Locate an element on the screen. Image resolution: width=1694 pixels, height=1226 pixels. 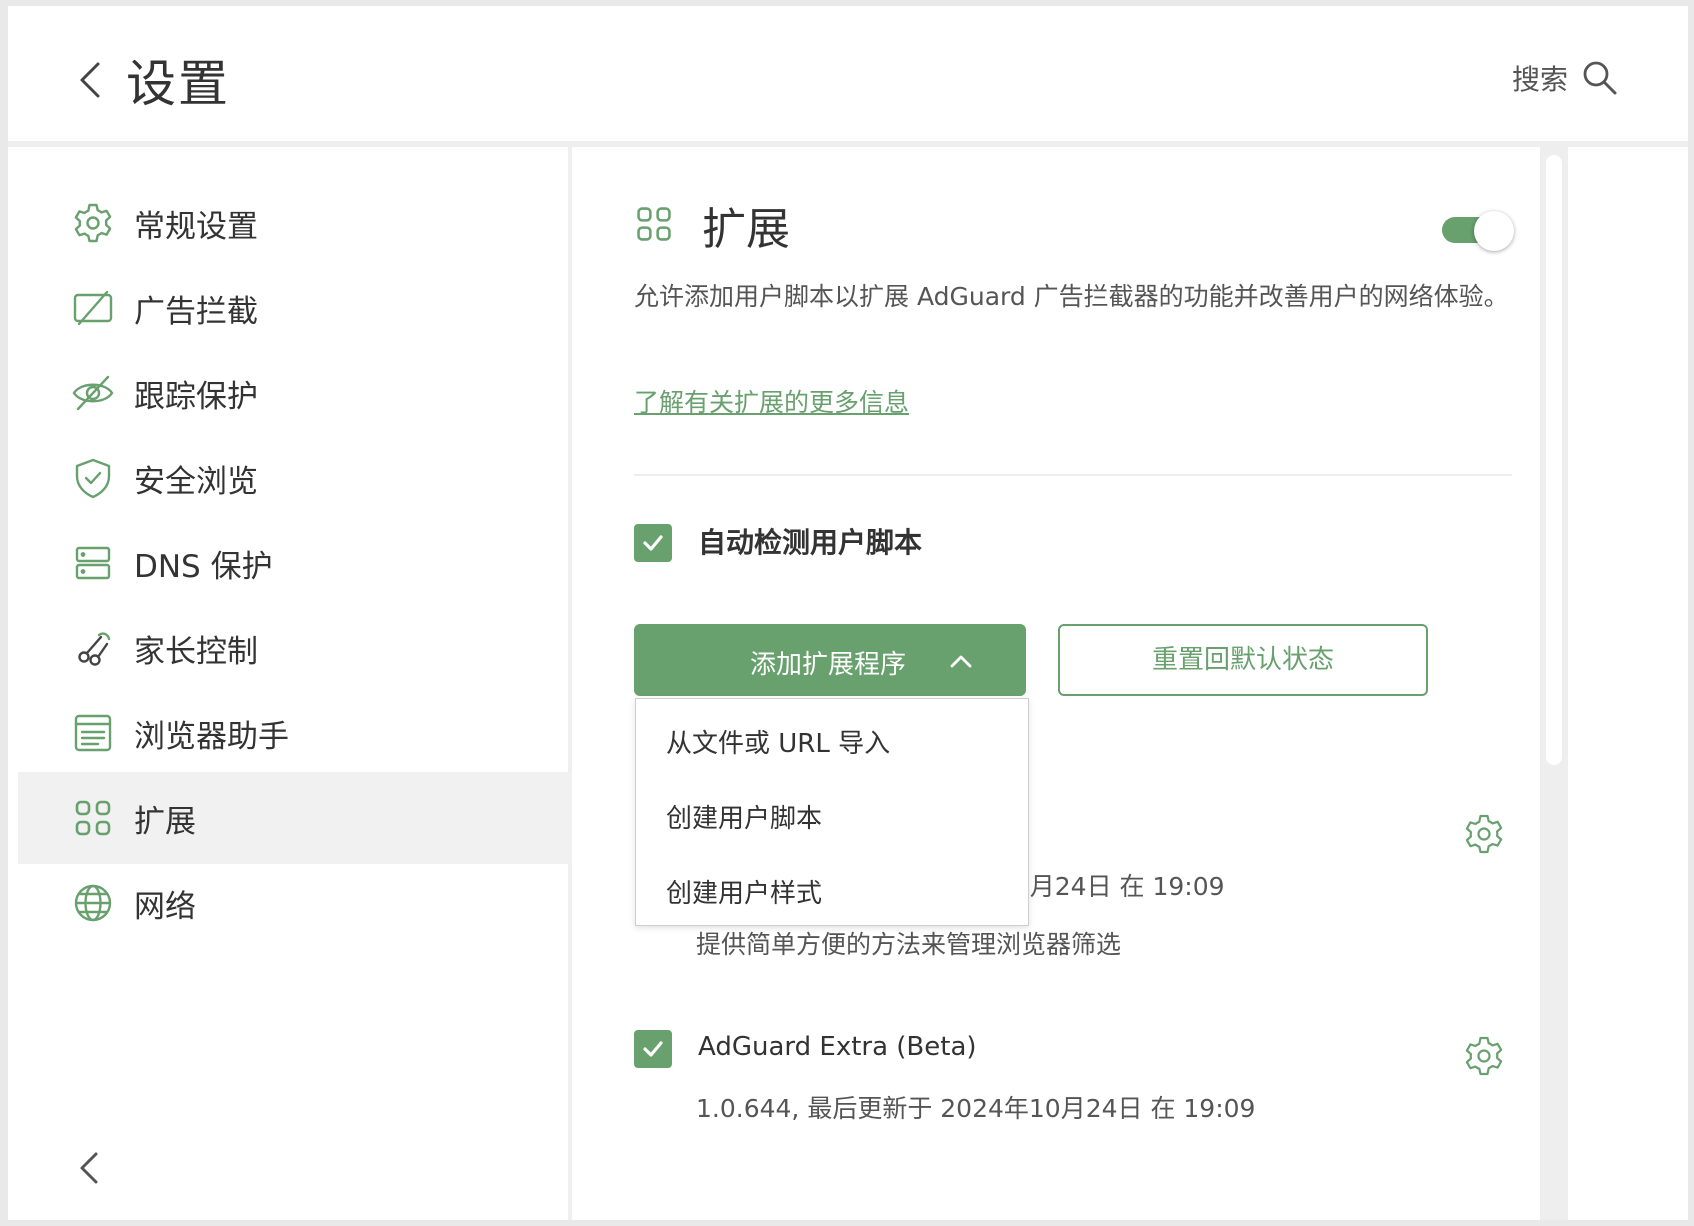
collapse-sidebar-button is located at coordinates (92, 1168).